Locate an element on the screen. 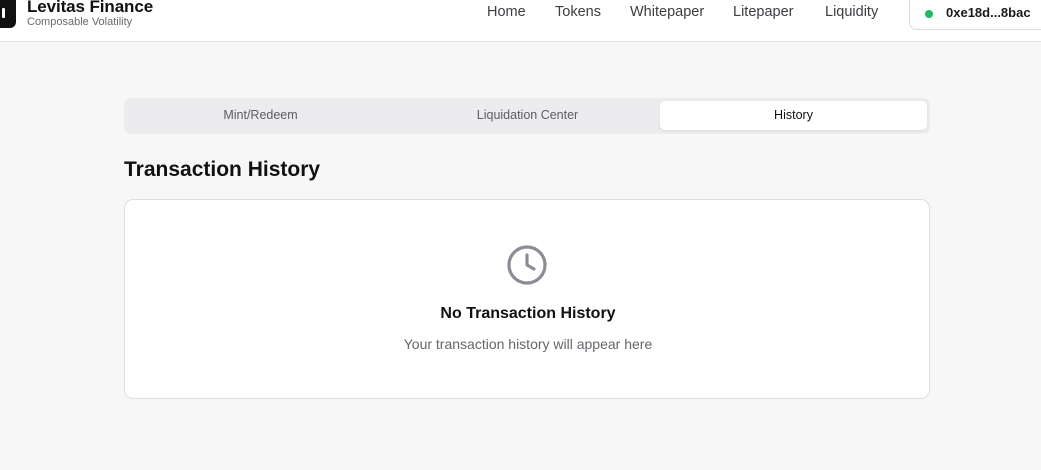 Image resolution: width=1041 pixels, height=470 pixels. tab-mint-redeem: Mint/Redeem is located at coordinates (260, 115).